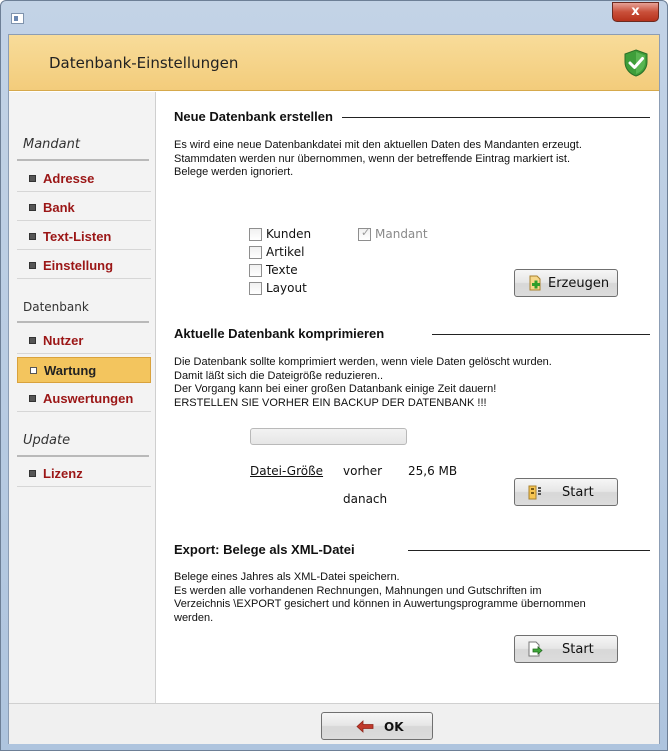 Image resolution: width=668 pixels, height=751 pixels. Describe the element at coordinates (63, 473) in the screenshot. I see `sidebar-item-label: Lizenz` at that location.